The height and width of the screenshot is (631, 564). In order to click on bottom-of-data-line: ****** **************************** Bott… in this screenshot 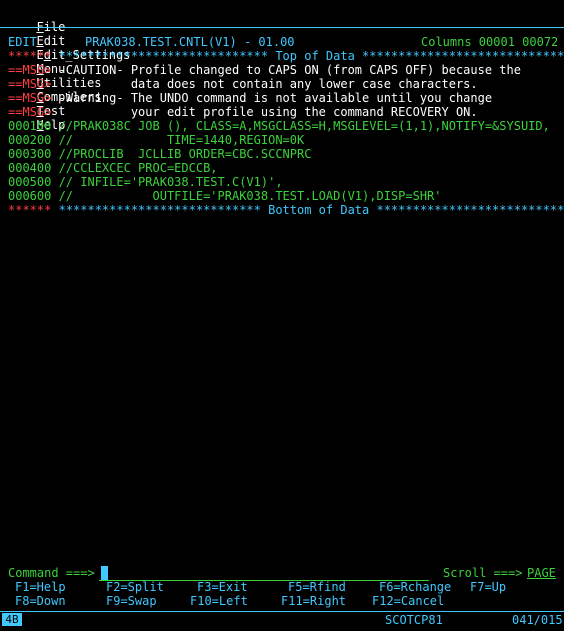, I will do `click(286, 210)`.